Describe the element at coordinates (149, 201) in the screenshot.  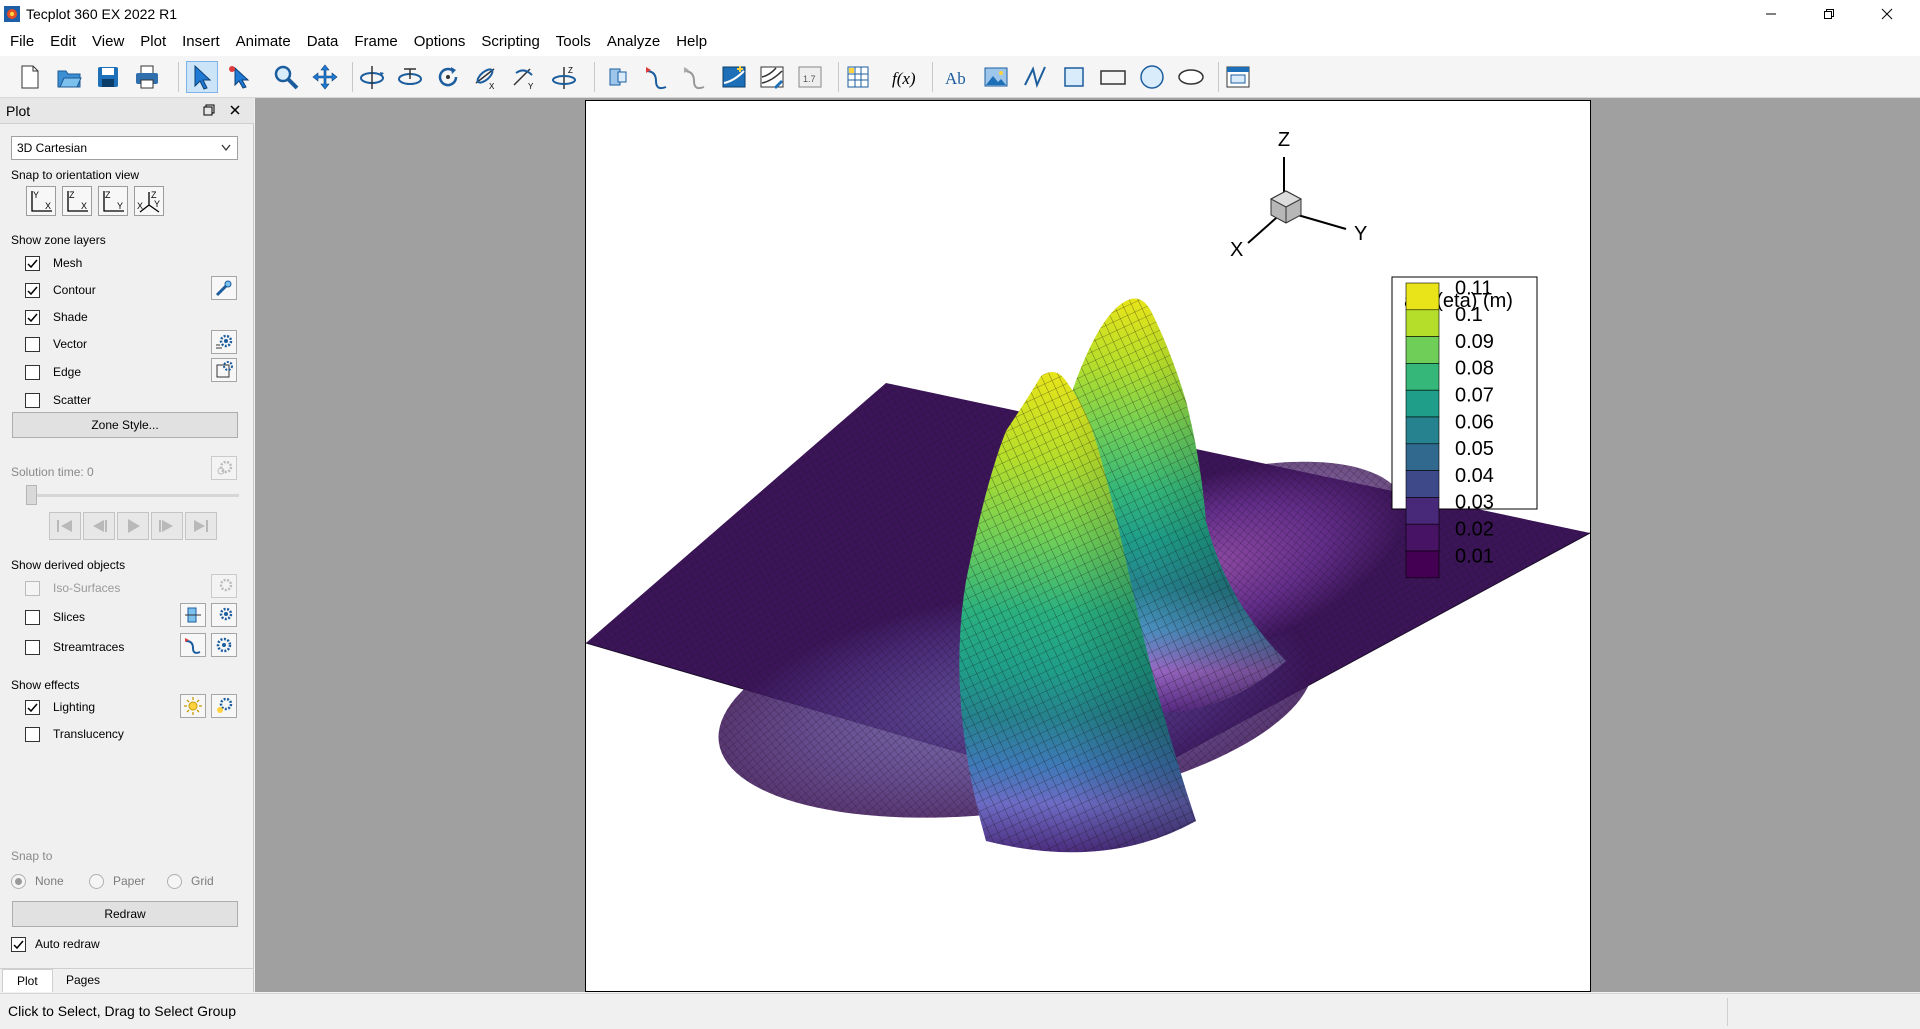
I see `orient-xyz-button: ZXY` at that location.